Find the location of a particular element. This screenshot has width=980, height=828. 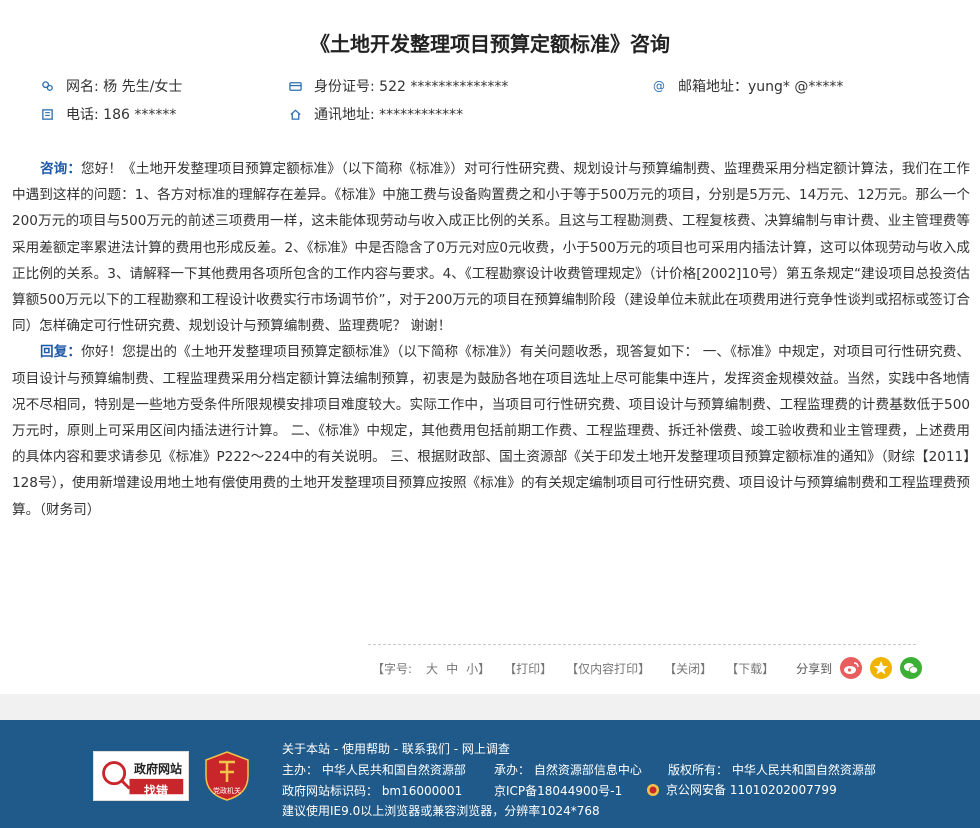

gov-site-error-badge: 政府网站 找错 is located at coordinates (141, 776).